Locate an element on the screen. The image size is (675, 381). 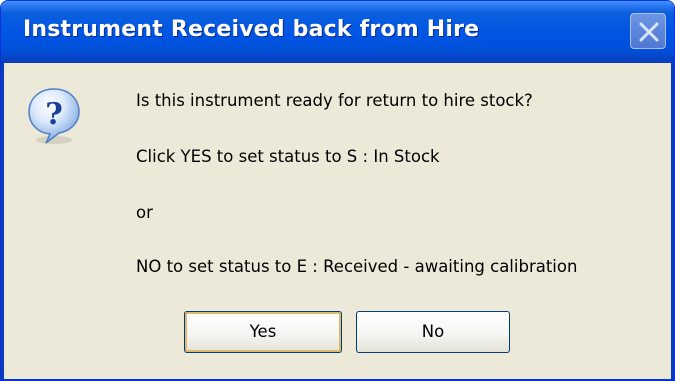
close-button is located at coordinates (648, 31).